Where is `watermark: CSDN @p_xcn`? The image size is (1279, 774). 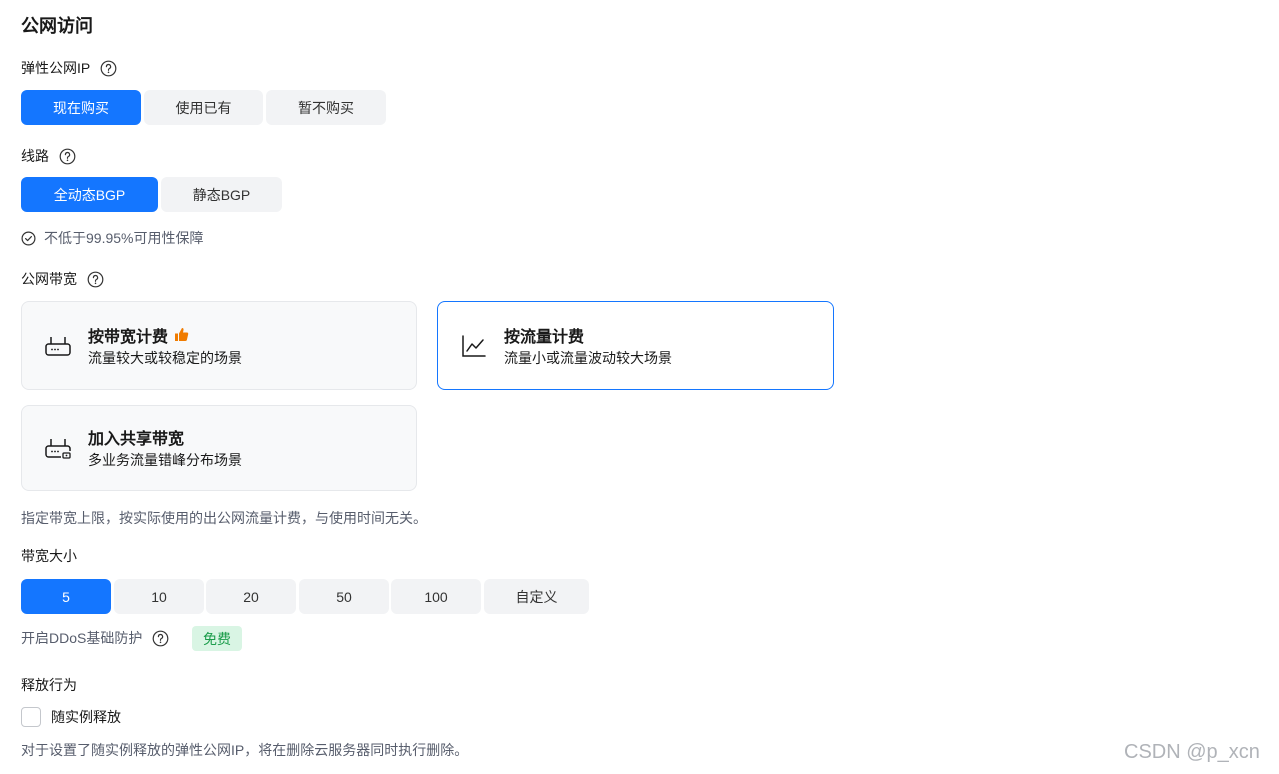 watermark: CSDN @p_xcn is located at coordinates (1192, 752).